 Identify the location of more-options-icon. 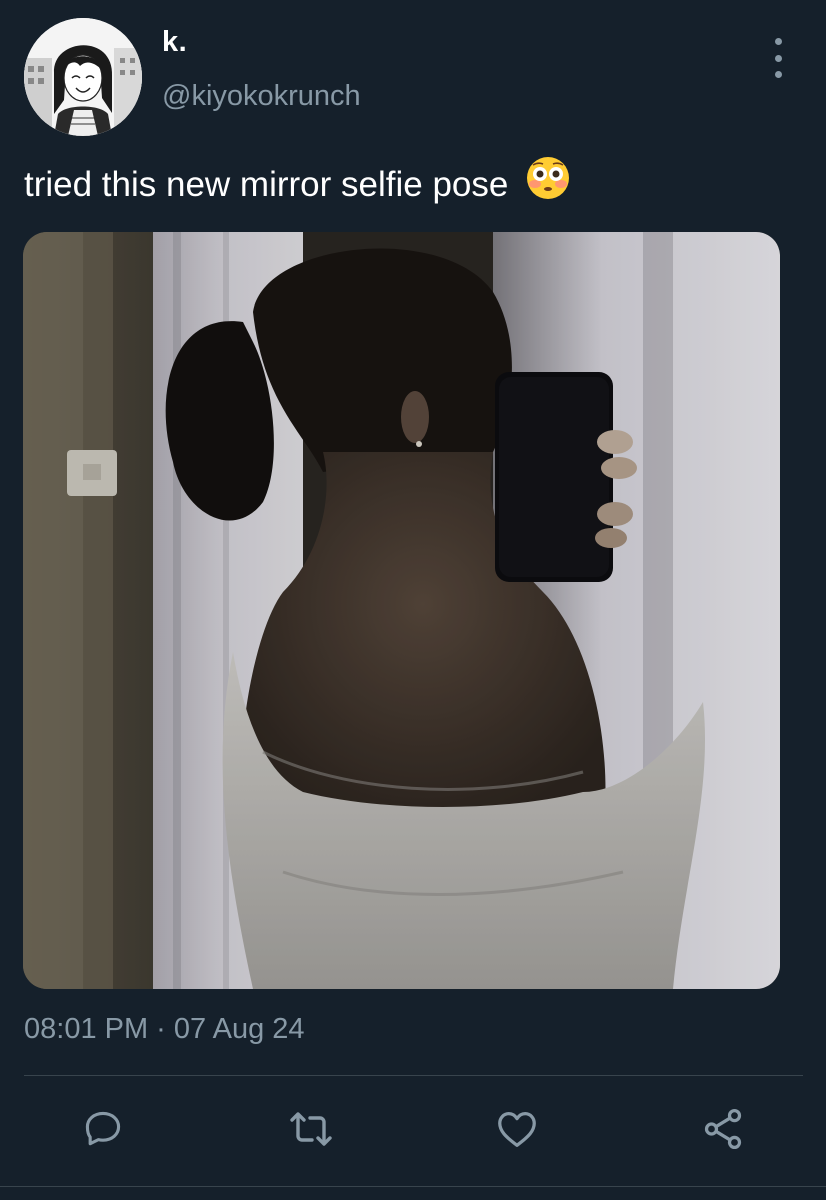
(778, 41).